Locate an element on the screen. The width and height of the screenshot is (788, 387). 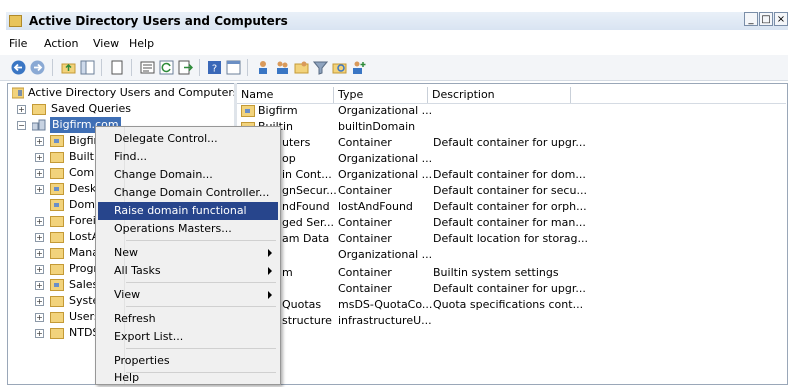
menu-action: Action is located at coordinates (61, 43).